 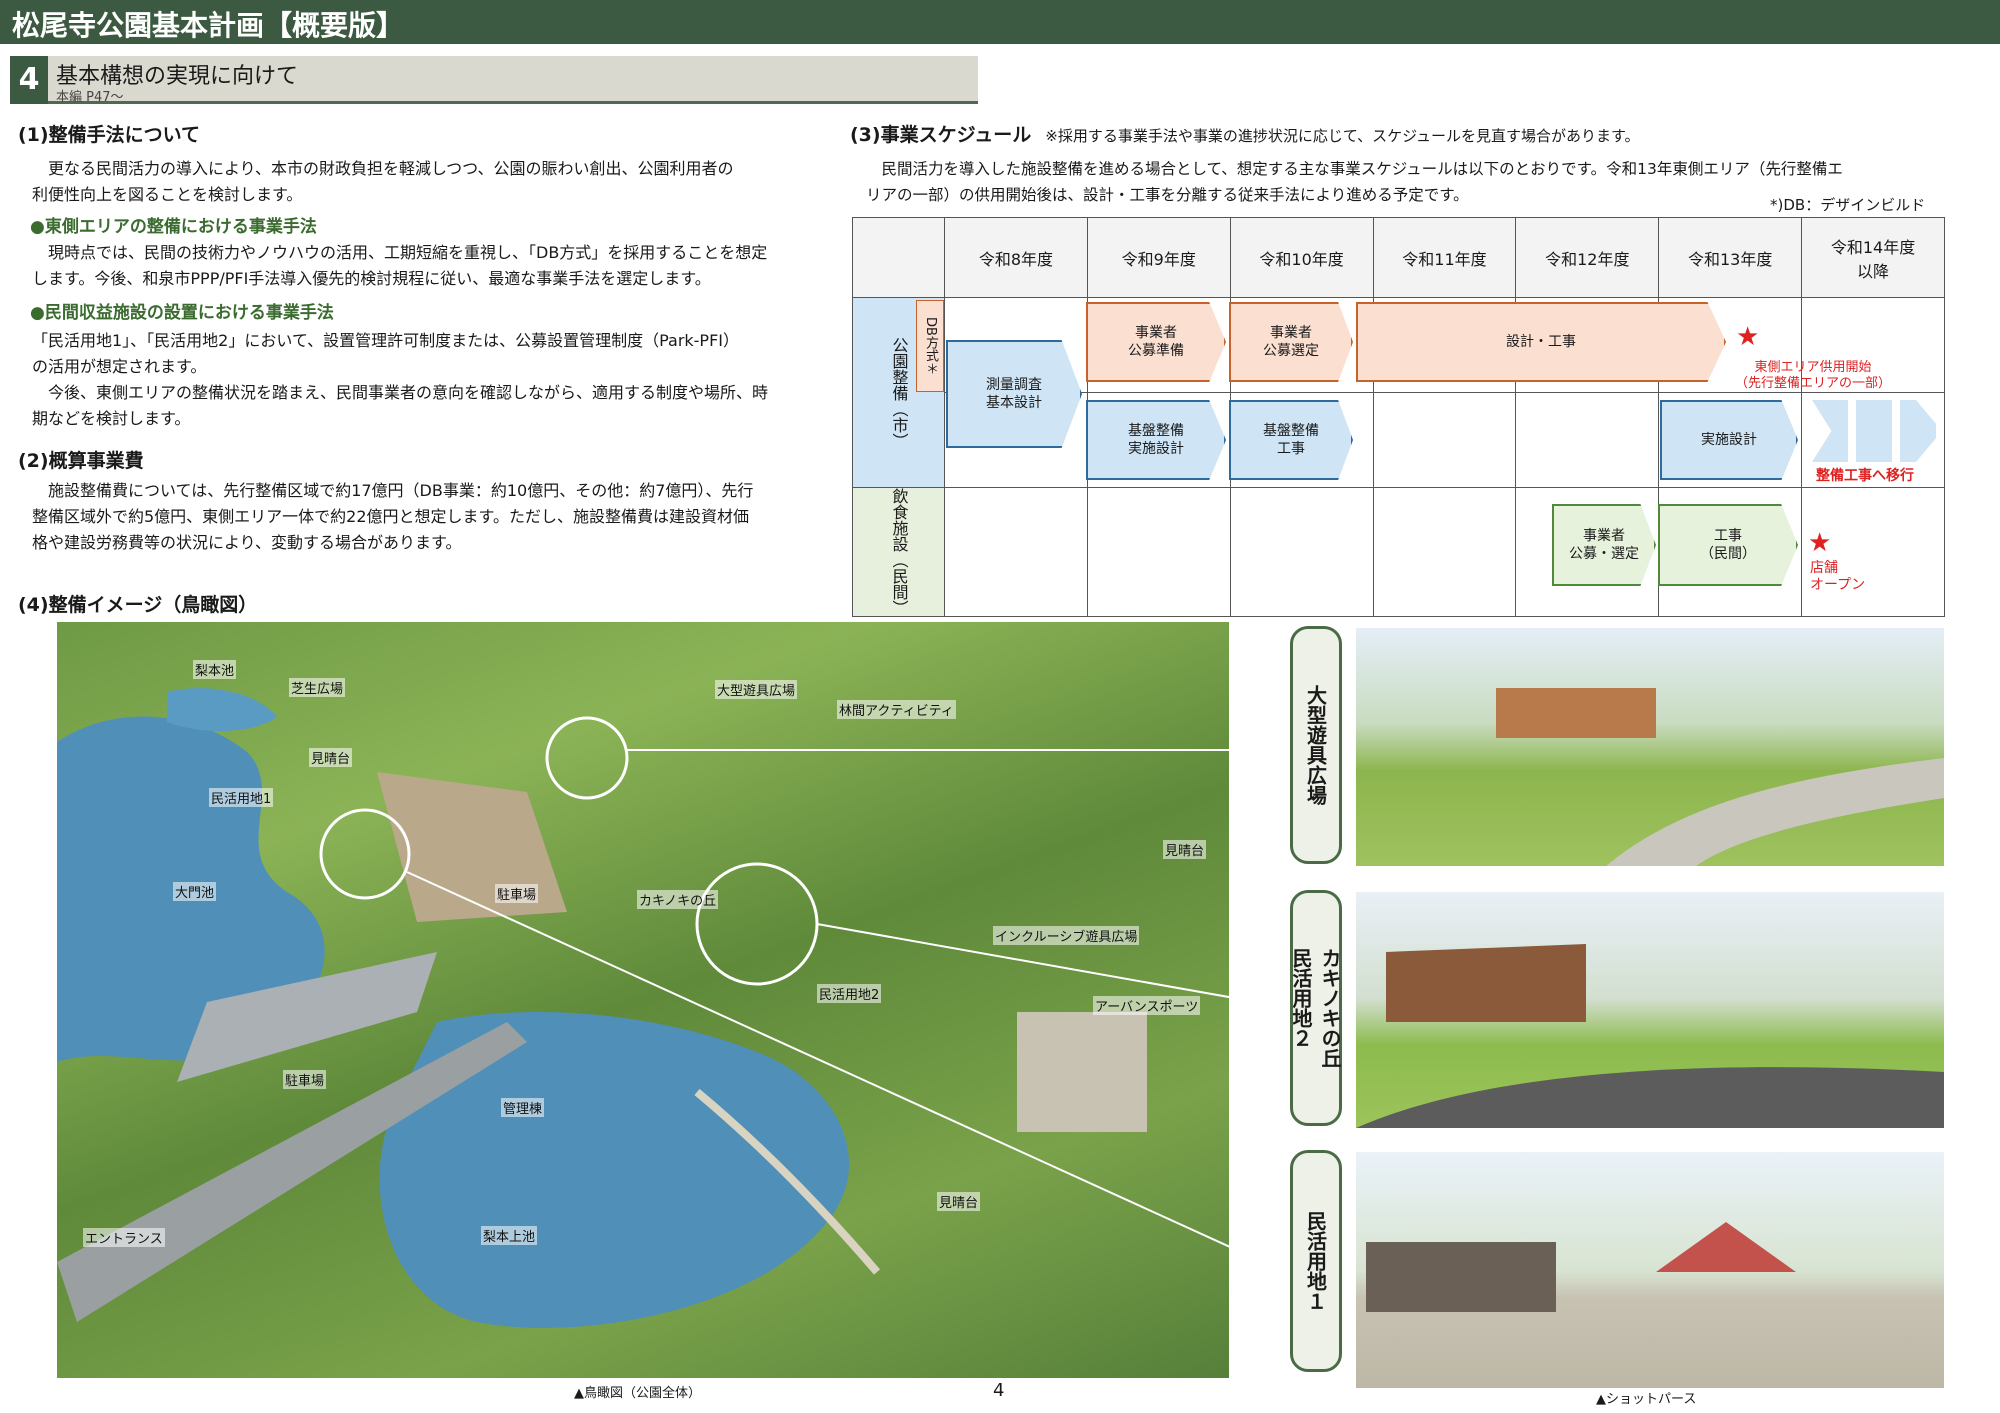 I want to click on db-method-label: DB方式＊, so click(x=930, y=346).